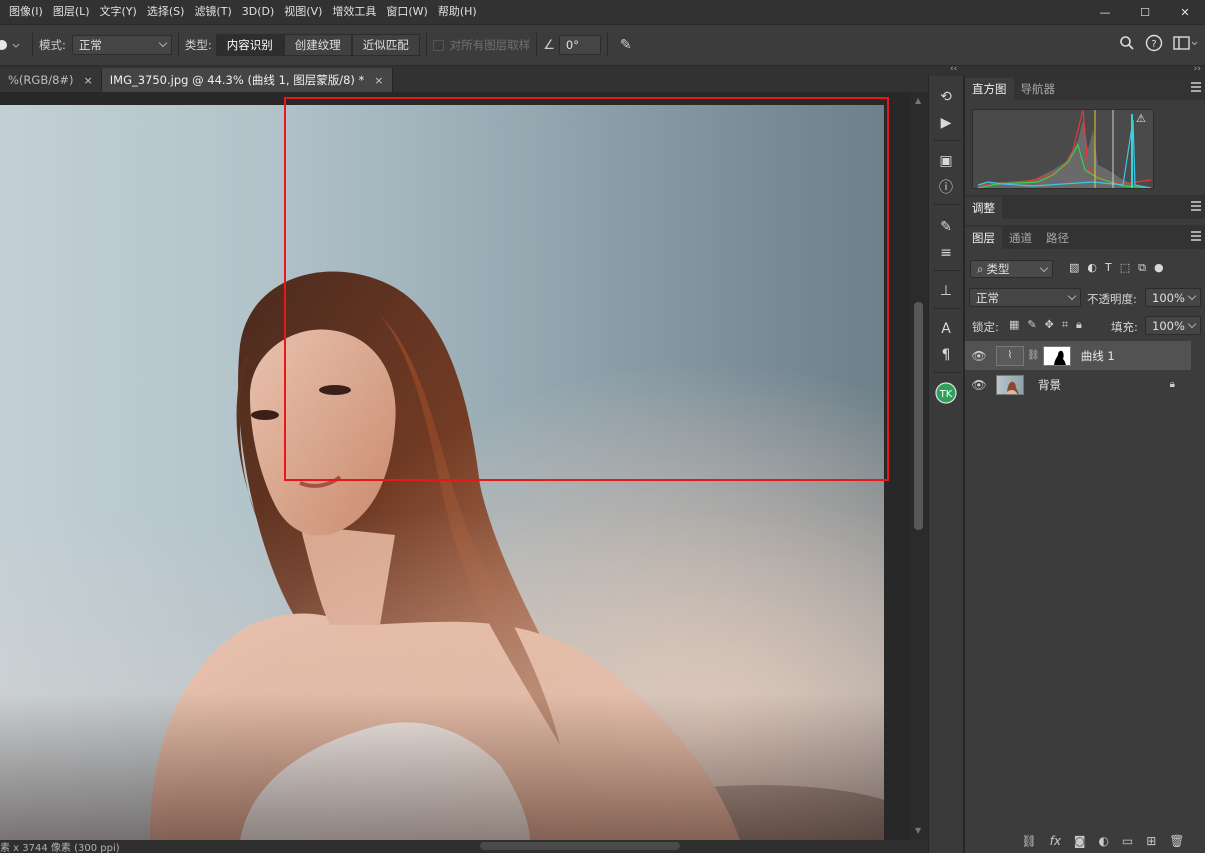 The width and height of the screenshot is (1205, 853). What do you see at coordinates (1124, 327) in the screenshot?
I see `fill-label: 填充:` at bounding box center [1124, 327].